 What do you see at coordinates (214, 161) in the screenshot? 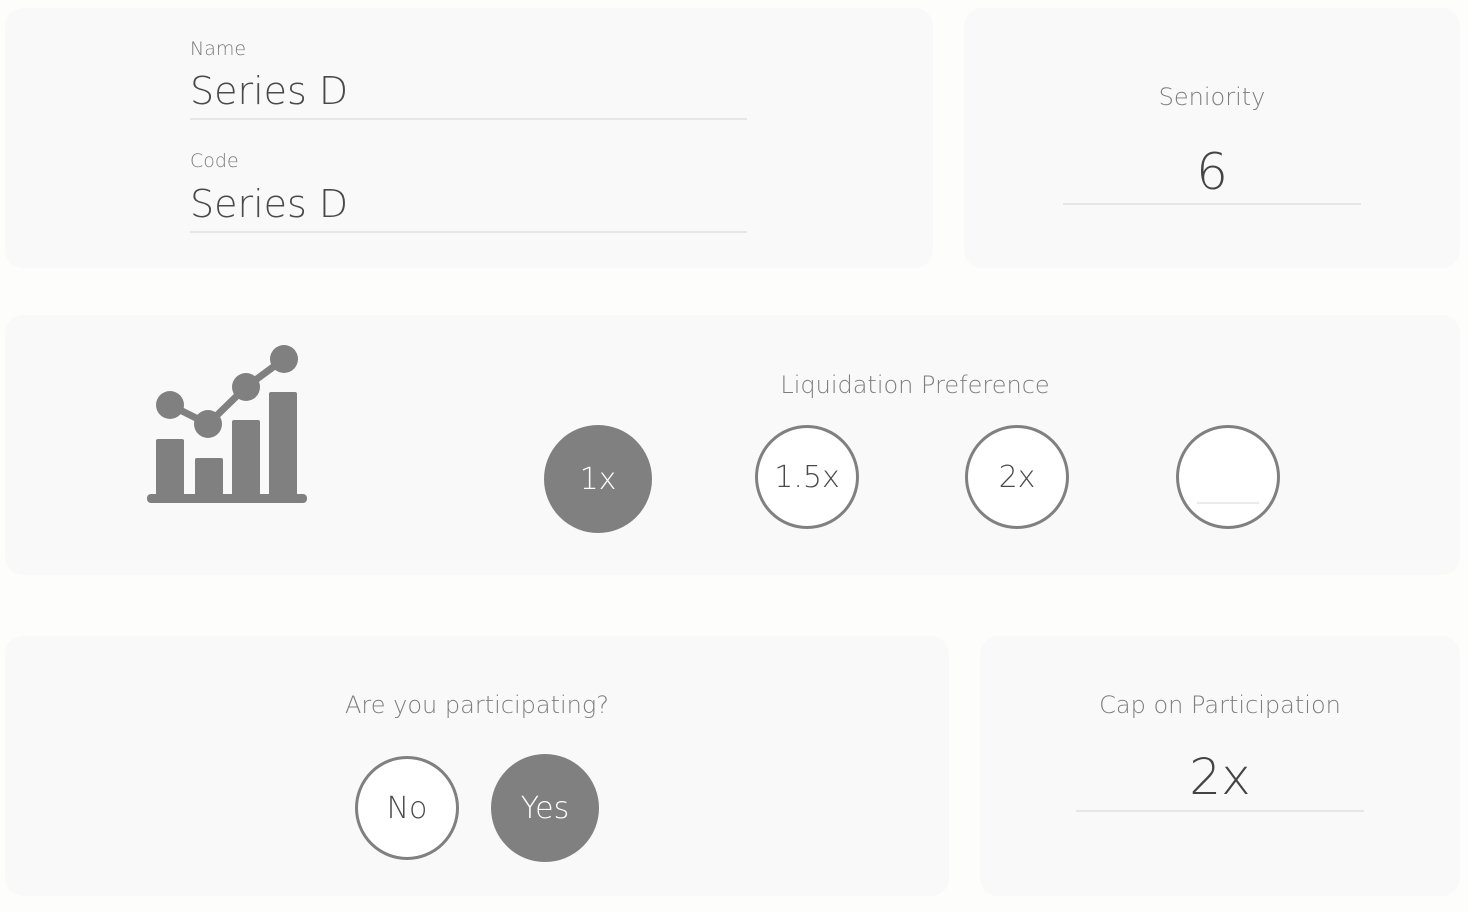
I see `code-label: Code` at bounding box center [214, 161].